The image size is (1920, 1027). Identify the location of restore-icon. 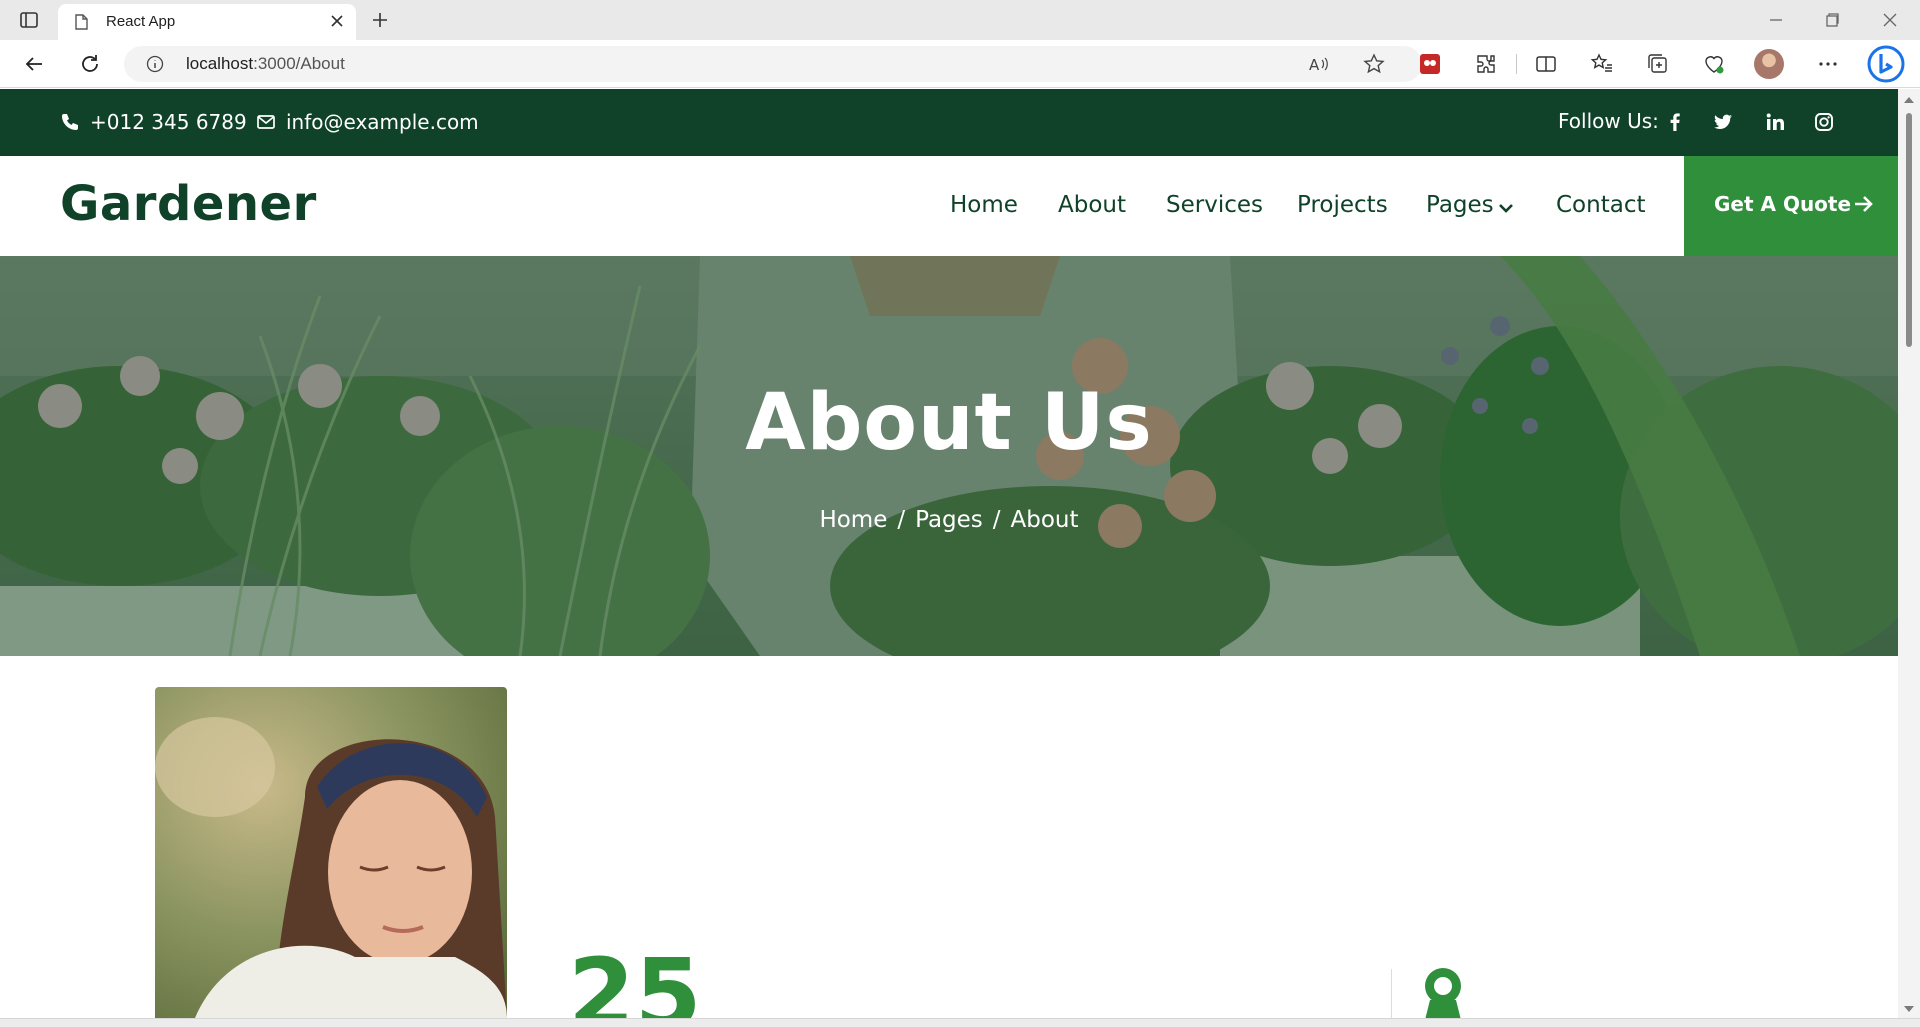
(1832, 20).